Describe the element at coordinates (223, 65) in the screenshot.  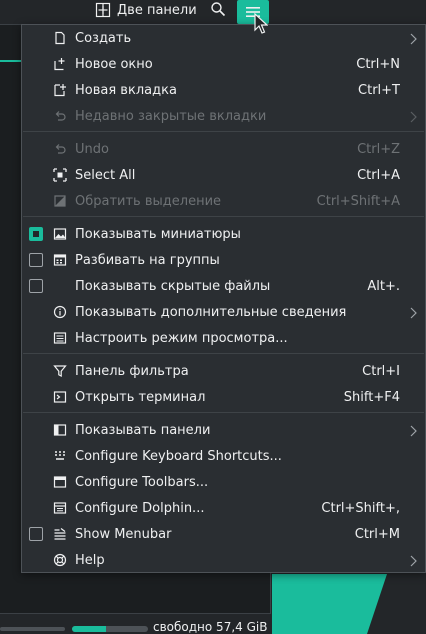
I see `menu-item-new-window: Новое окно Ctrl+N` at that location.